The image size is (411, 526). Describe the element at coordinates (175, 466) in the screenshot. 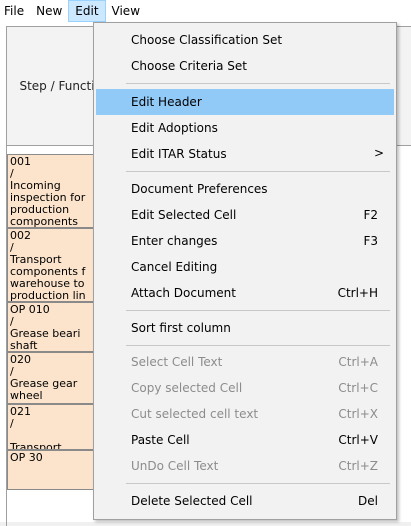

I see `menu-item-label: UnDo Cell Text` at that location.